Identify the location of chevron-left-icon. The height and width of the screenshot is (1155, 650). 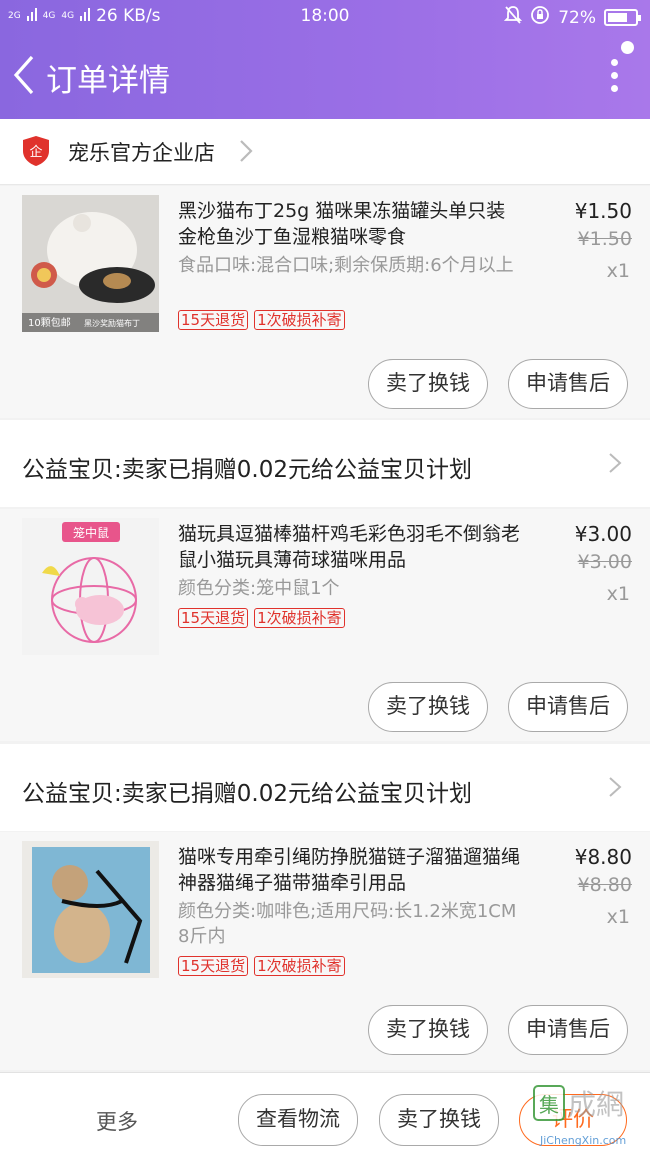
(23, 75).